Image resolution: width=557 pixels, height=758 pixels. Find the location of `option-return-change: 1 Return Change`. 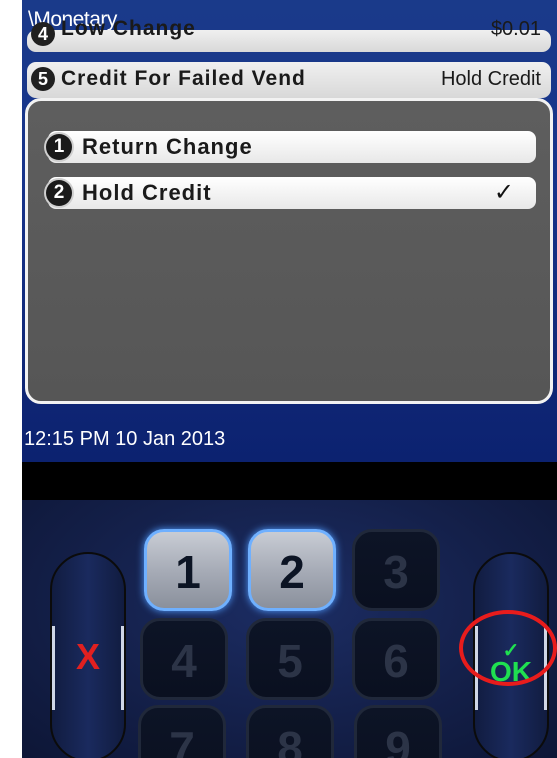

option-return-change: 1 Return Change is located at coordinates (291, 147).